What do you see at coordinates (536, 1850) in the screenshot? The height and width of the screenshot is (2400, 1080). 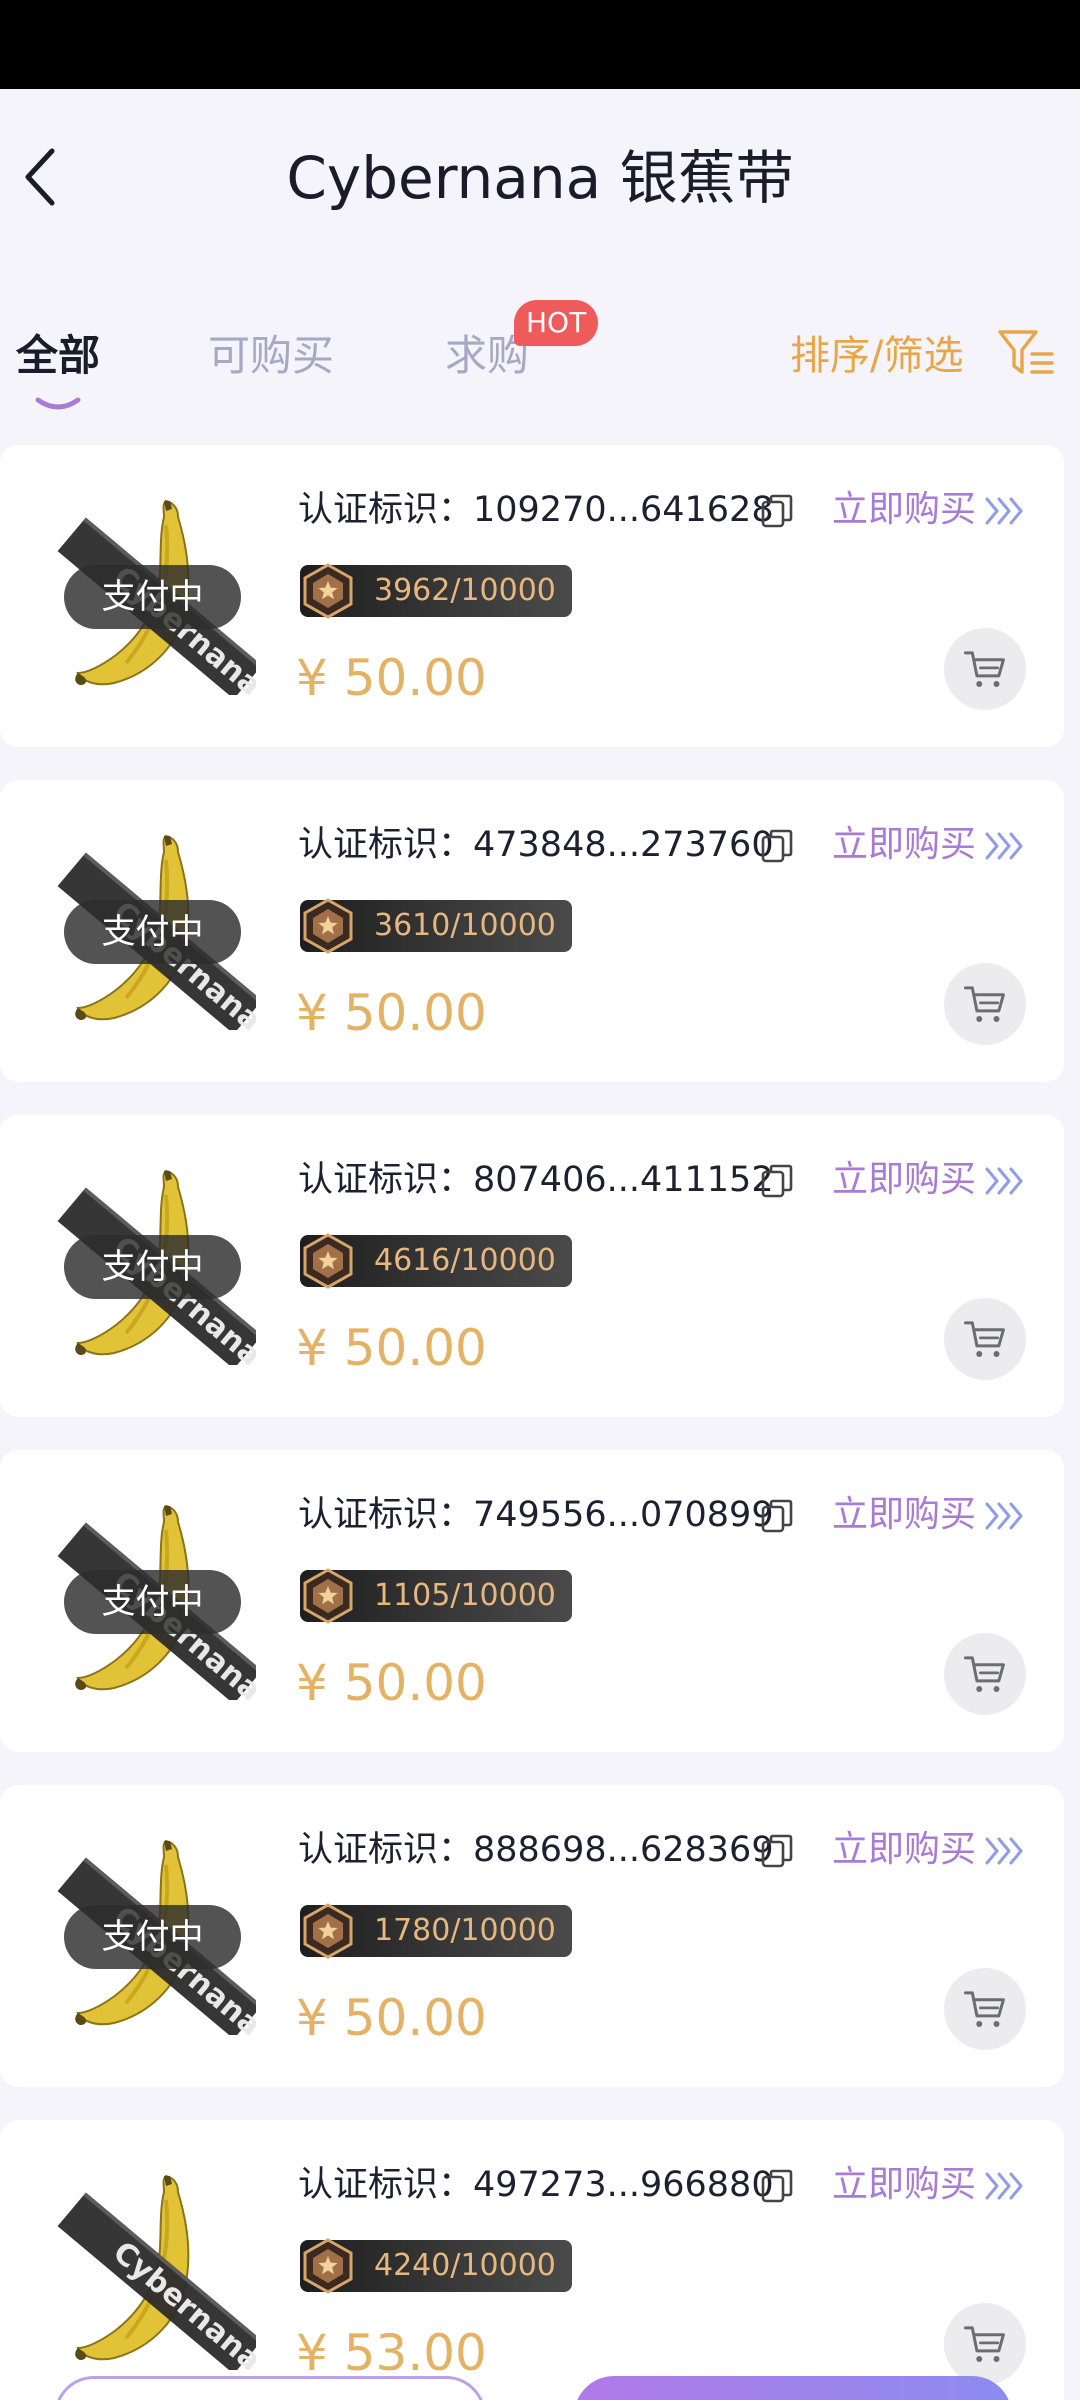 I see `cert-id: 认证标识：888698...628369` at bounding box center [536, 1850].